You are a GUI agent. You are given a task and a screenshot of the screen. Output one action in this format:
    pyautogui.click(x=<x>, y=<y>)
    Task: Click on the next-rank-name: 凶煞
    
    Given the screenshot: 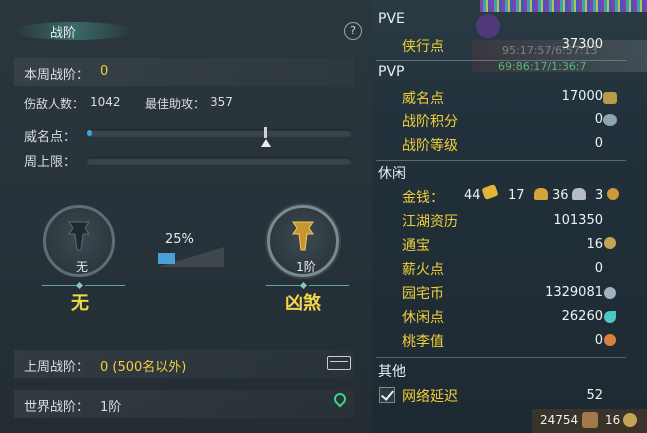 What is the action you would take?
    pyautogui.click(x=303, y=303)
    